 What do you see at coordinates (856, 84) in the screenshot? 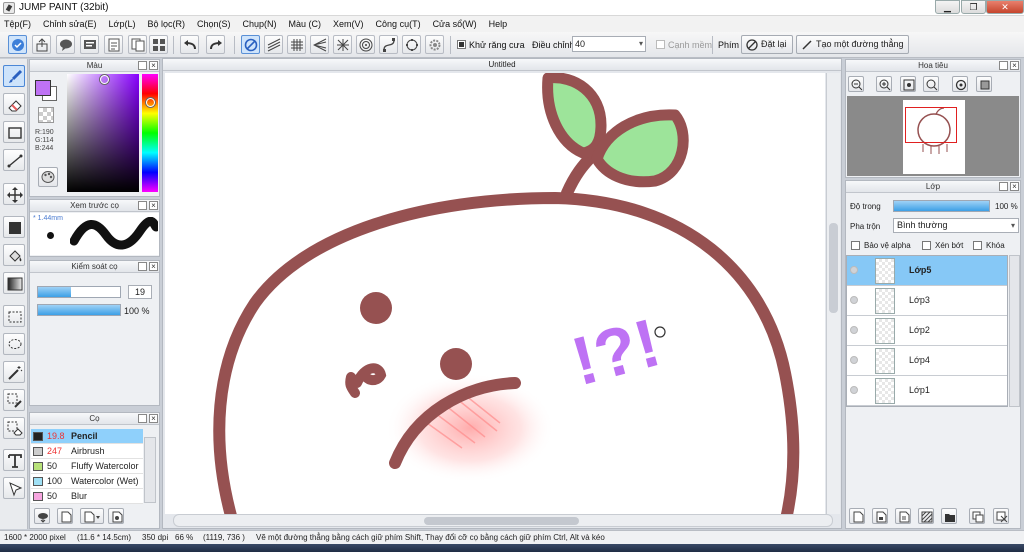
I see `zoom-out-button` at bounding box center [856, 84].